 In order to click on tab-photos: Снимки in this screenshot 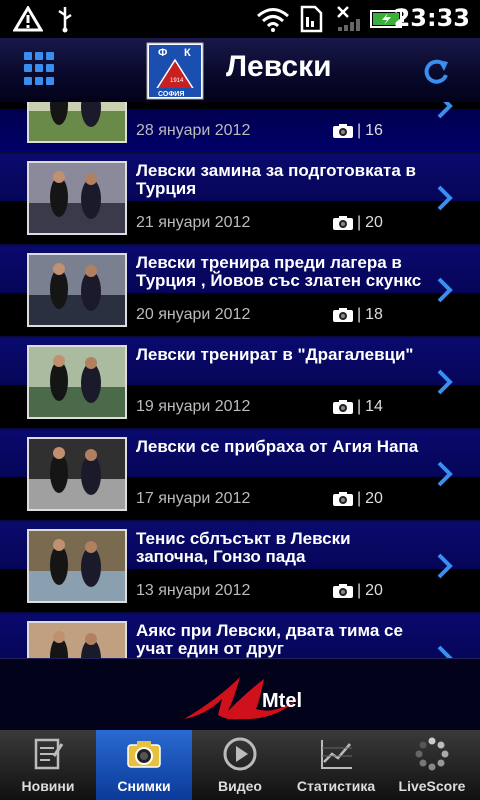, I will do `click(144, 765)`.